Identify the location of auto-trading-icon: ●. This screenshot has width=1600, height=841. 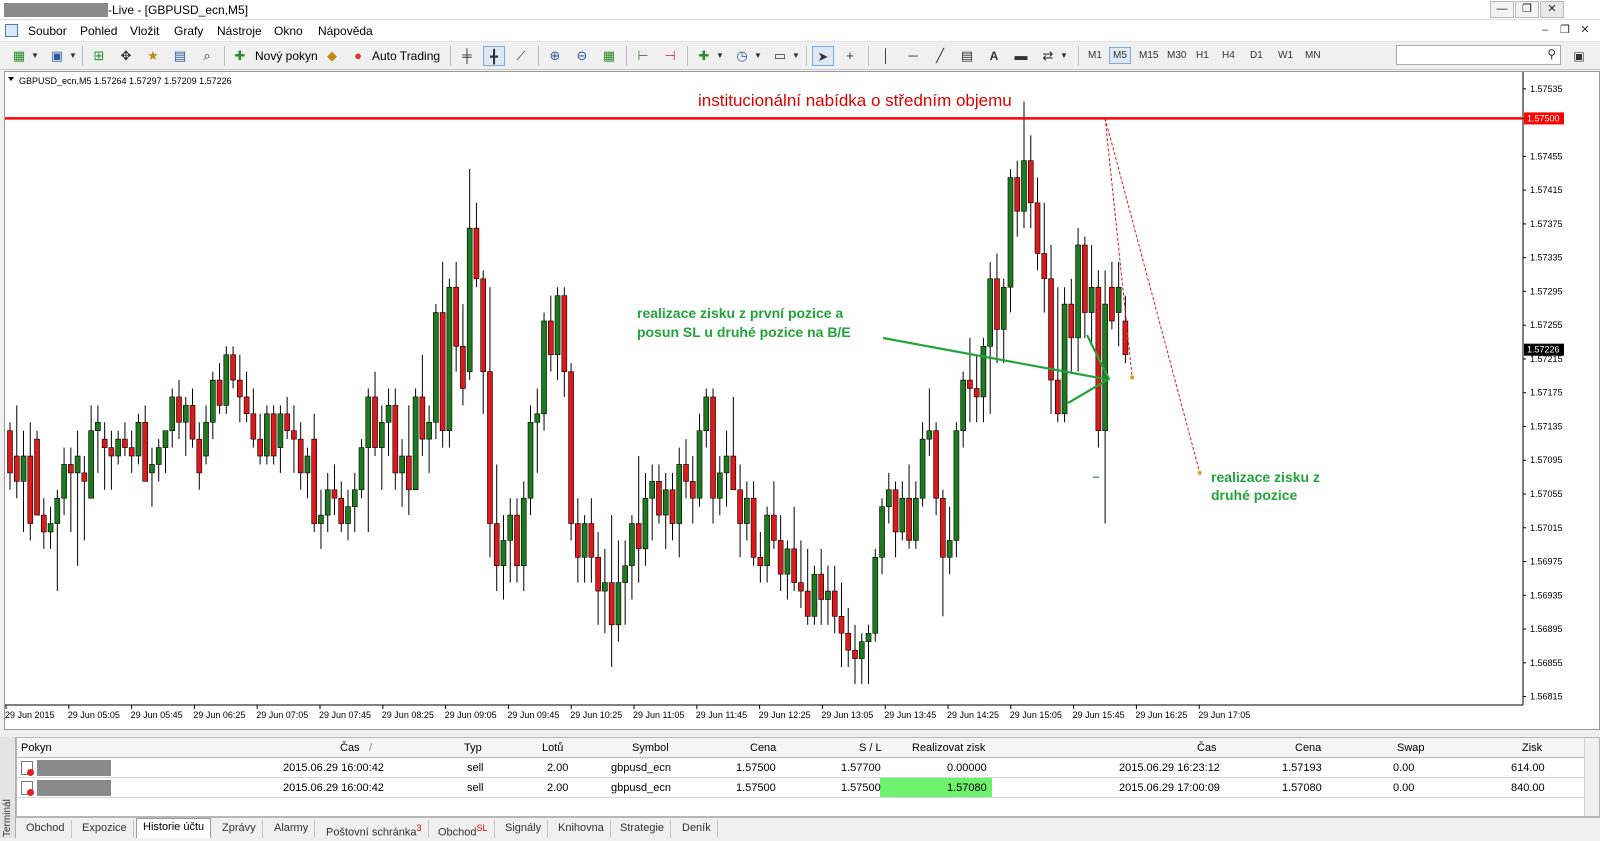
(358, 56).